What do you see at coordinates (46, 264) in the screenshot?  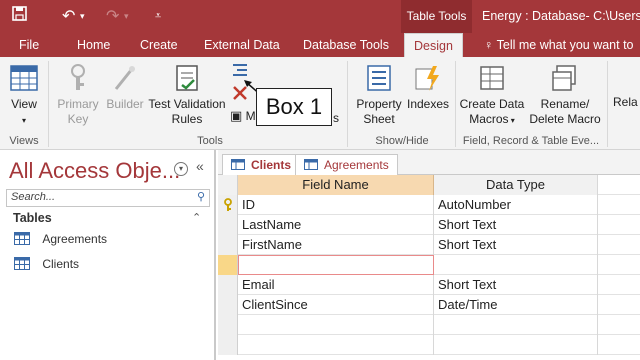 I see `nav-item-clients: Clients` at bounding box center [46, 264].